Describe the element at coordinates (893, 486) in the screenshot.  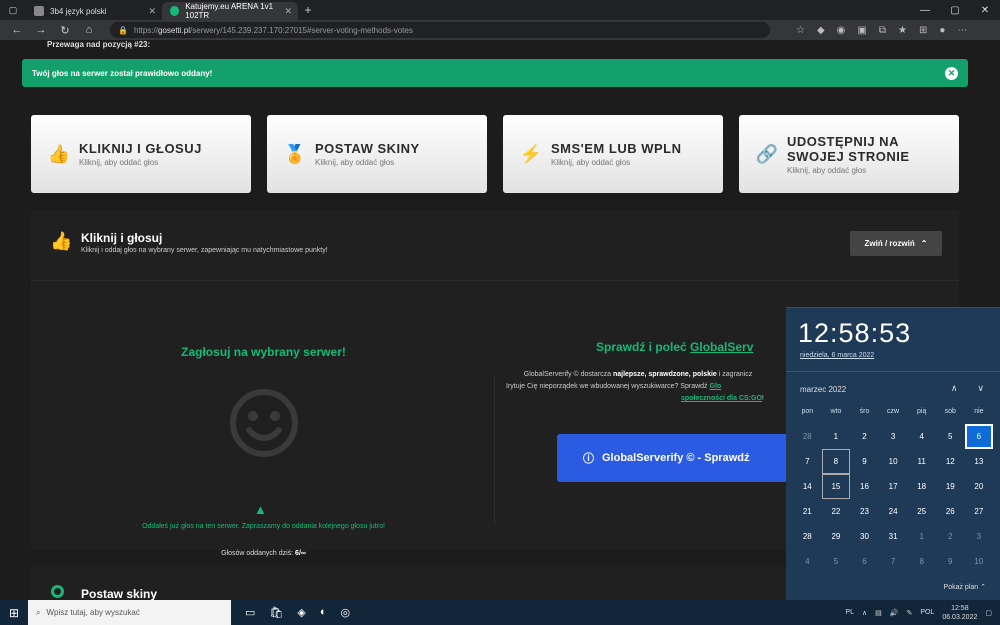
I see `calendar-day: 17` at that location.